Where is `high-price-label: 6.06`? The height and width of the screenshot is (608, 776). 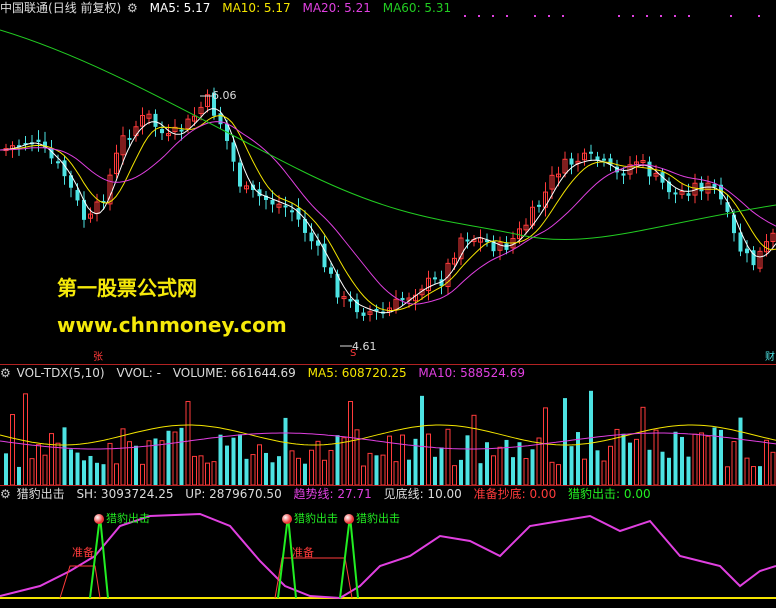
high-price-label: 6.06 is located at coordinates (224, 95).